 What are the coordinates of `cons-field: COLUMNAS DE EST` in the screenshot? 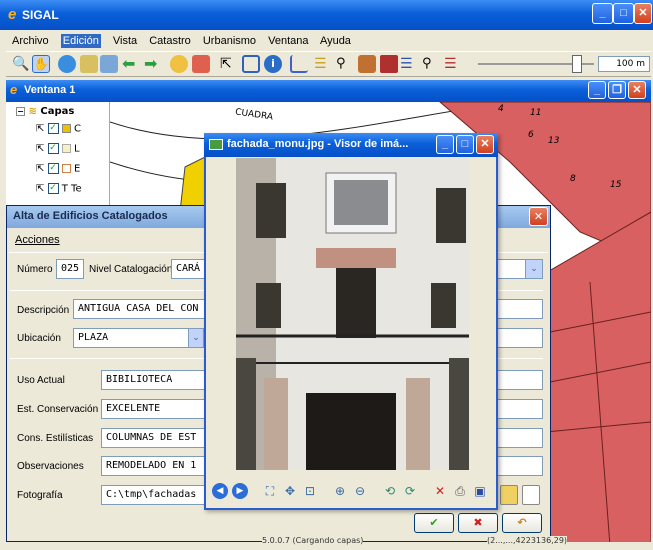 It's located at (153, 438).